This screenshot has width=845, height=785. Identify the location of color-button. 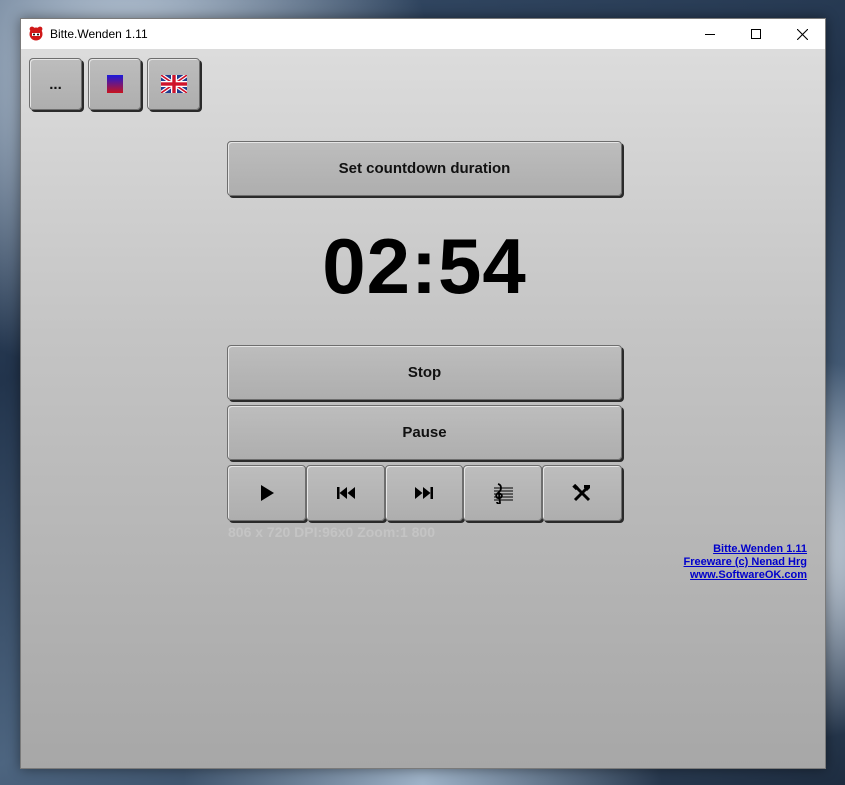
(114, 84).